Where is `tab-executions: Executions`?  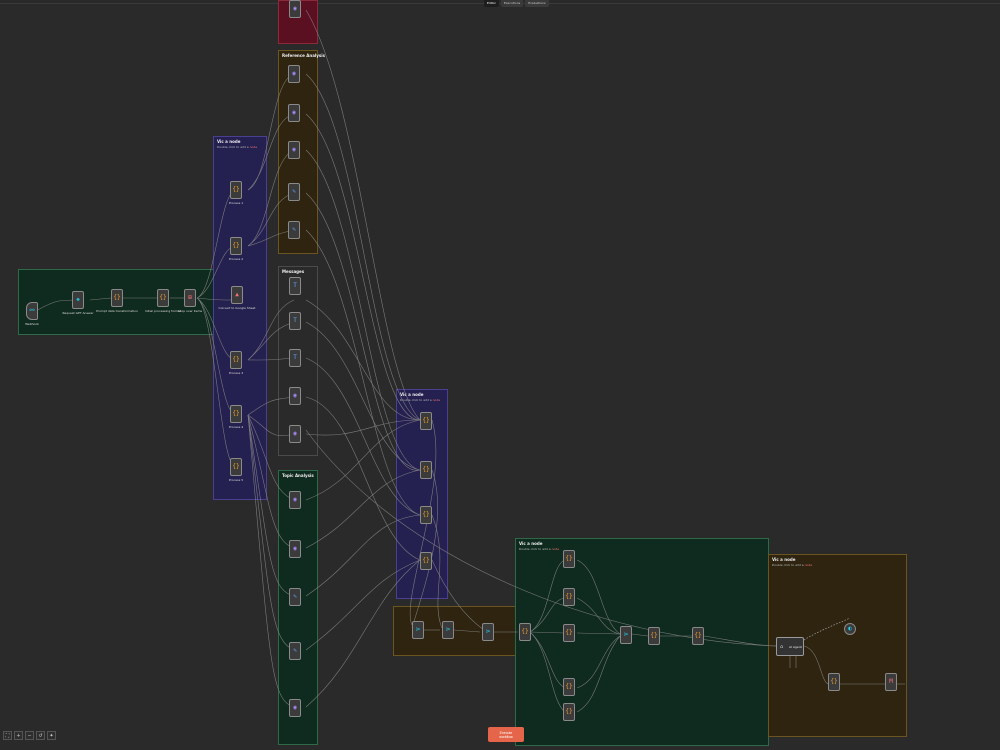 tab-executions: Executions is located at coordinates (512, 3).